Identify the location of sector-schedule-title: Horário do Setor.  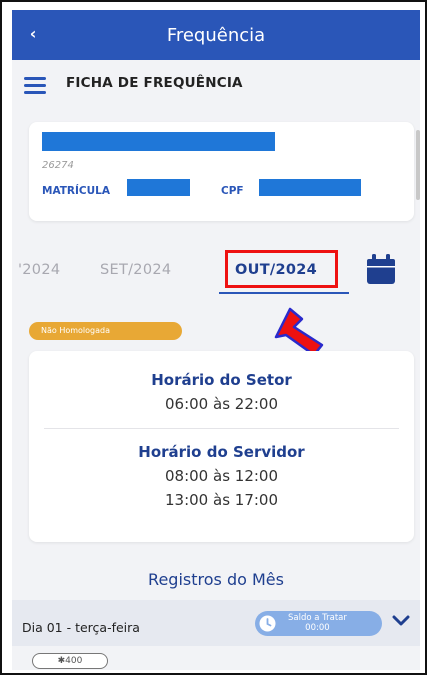
(221, 380).